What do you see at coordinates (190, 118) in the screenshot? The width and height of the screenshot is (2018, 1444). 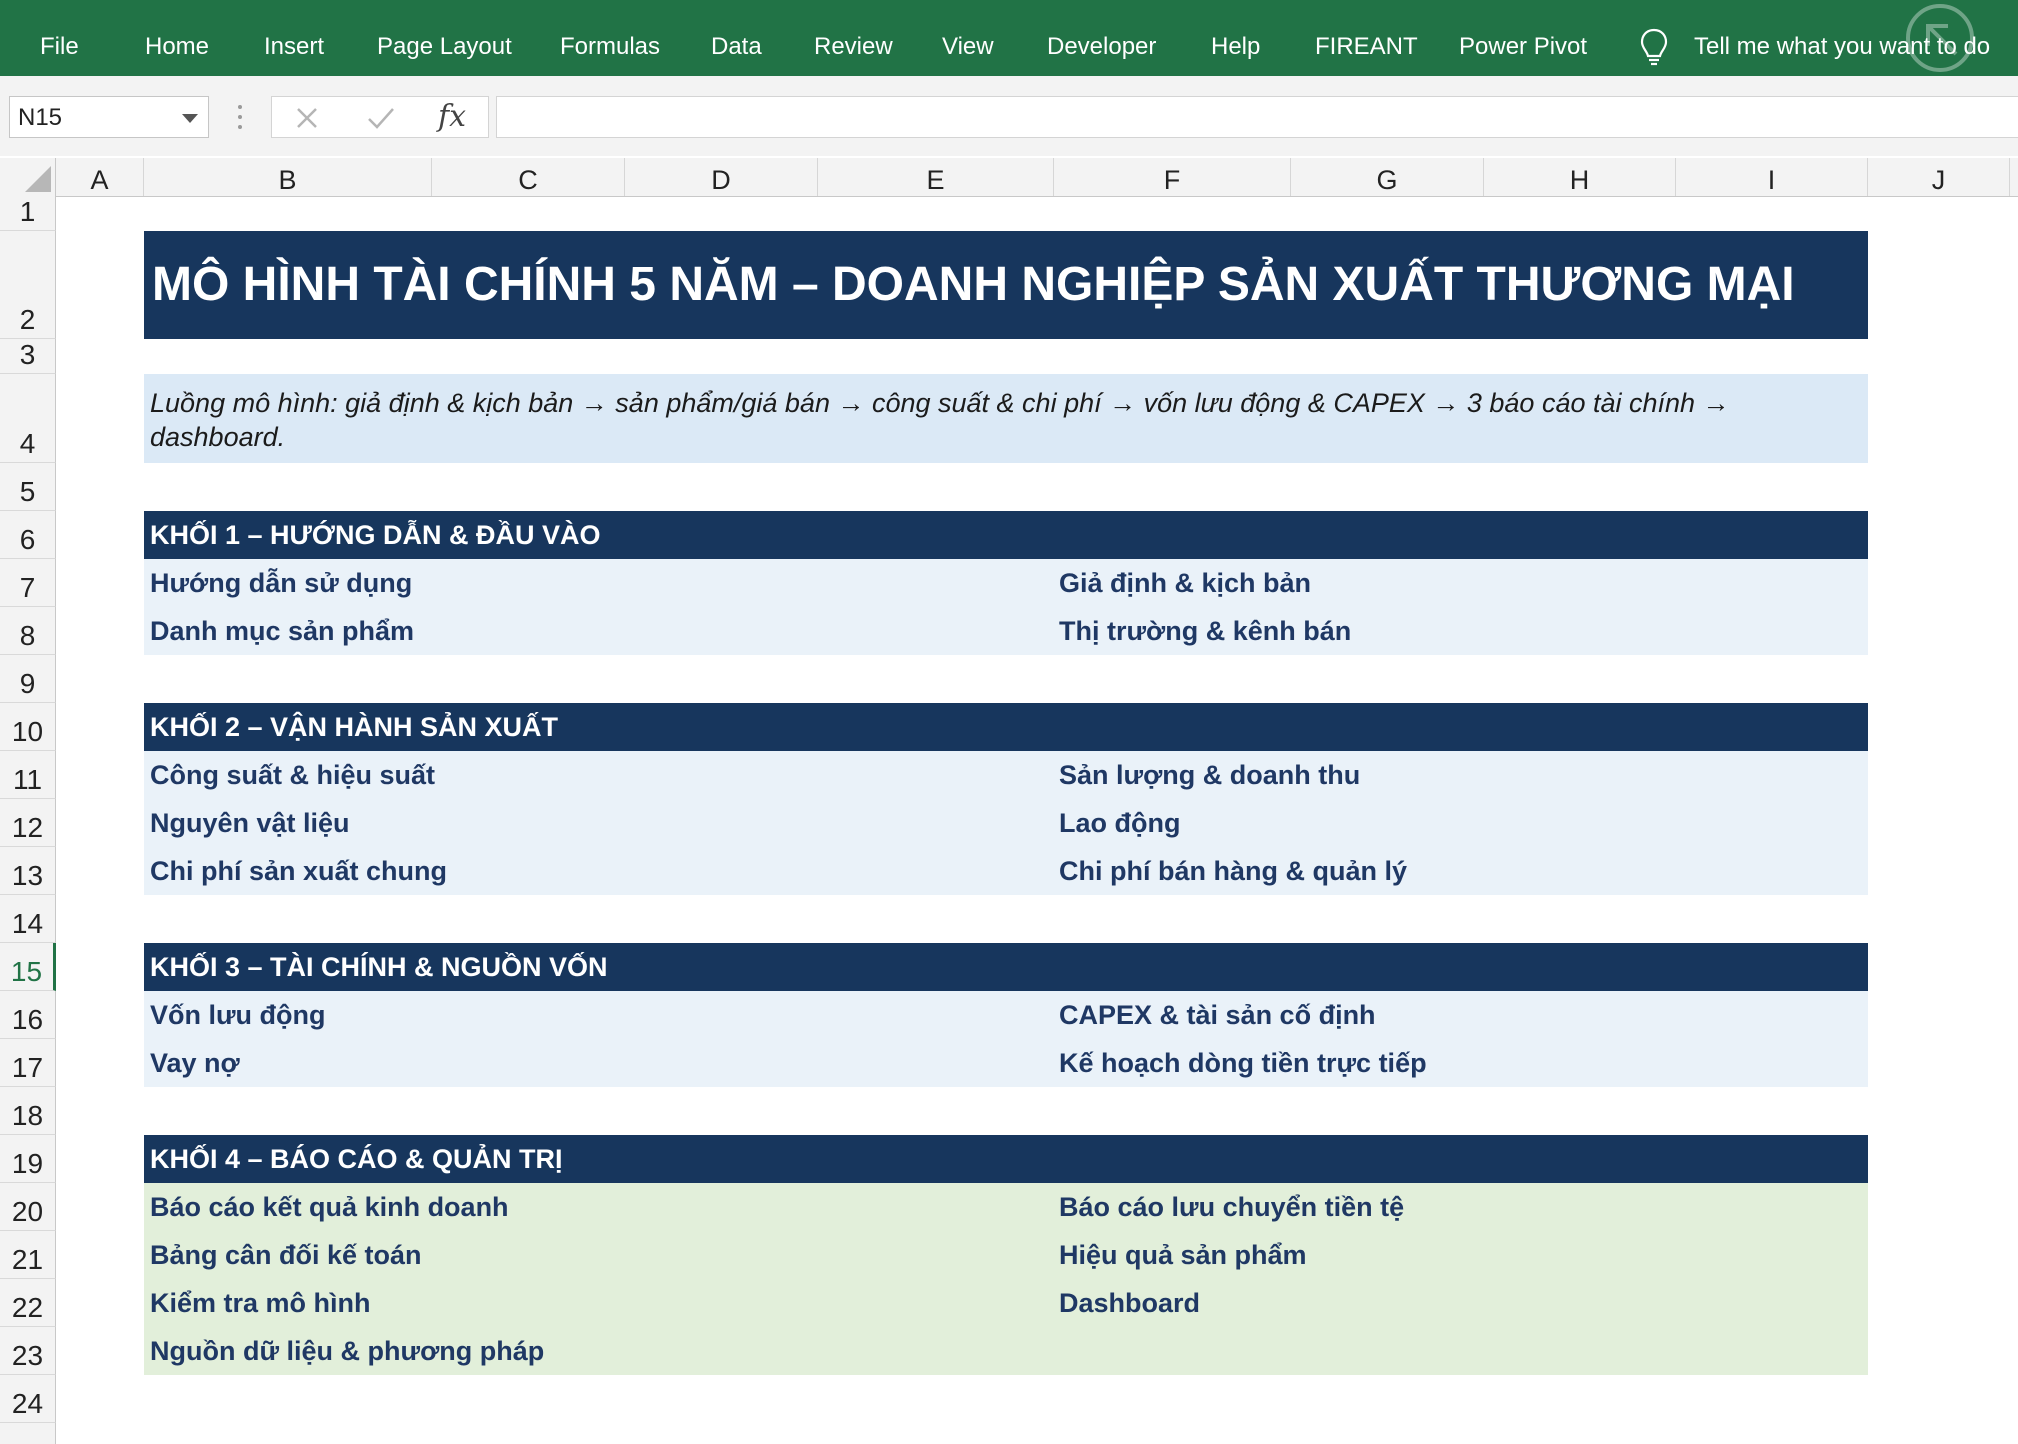 I see `chevron-down-icon` at bounding box center [190, 118].